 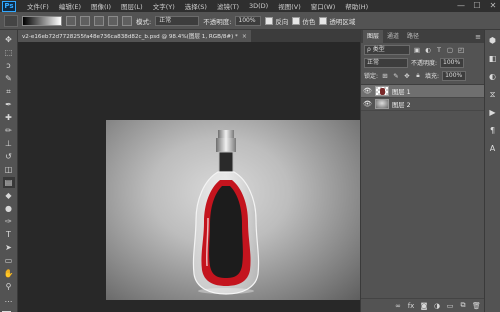 I want to click on layer-kind-filter: ρ 类型, so click(x=387, y=49).